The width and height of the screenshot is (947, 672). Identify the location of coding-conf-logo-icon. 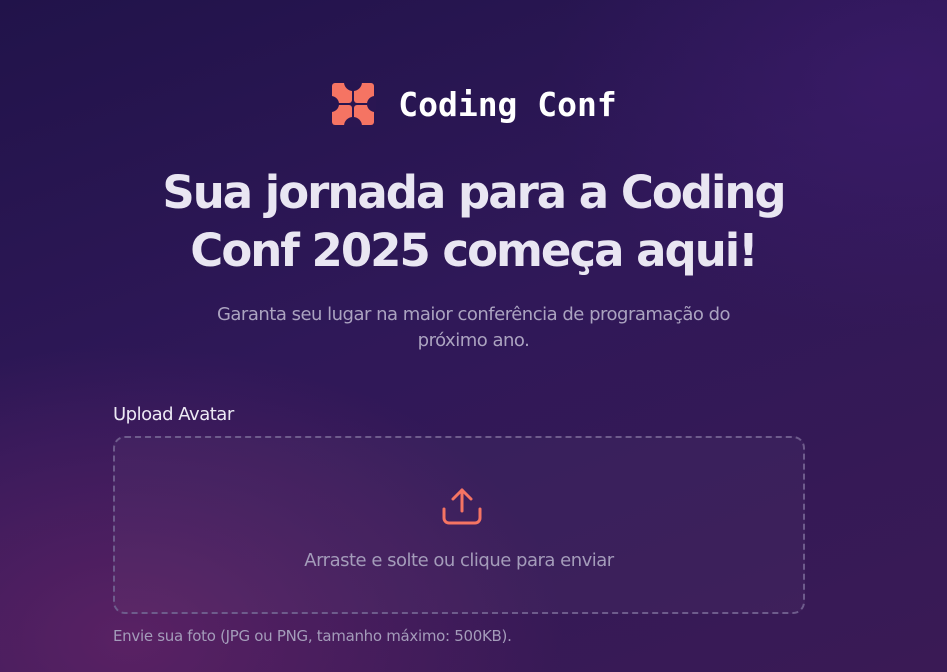
(353, 104).